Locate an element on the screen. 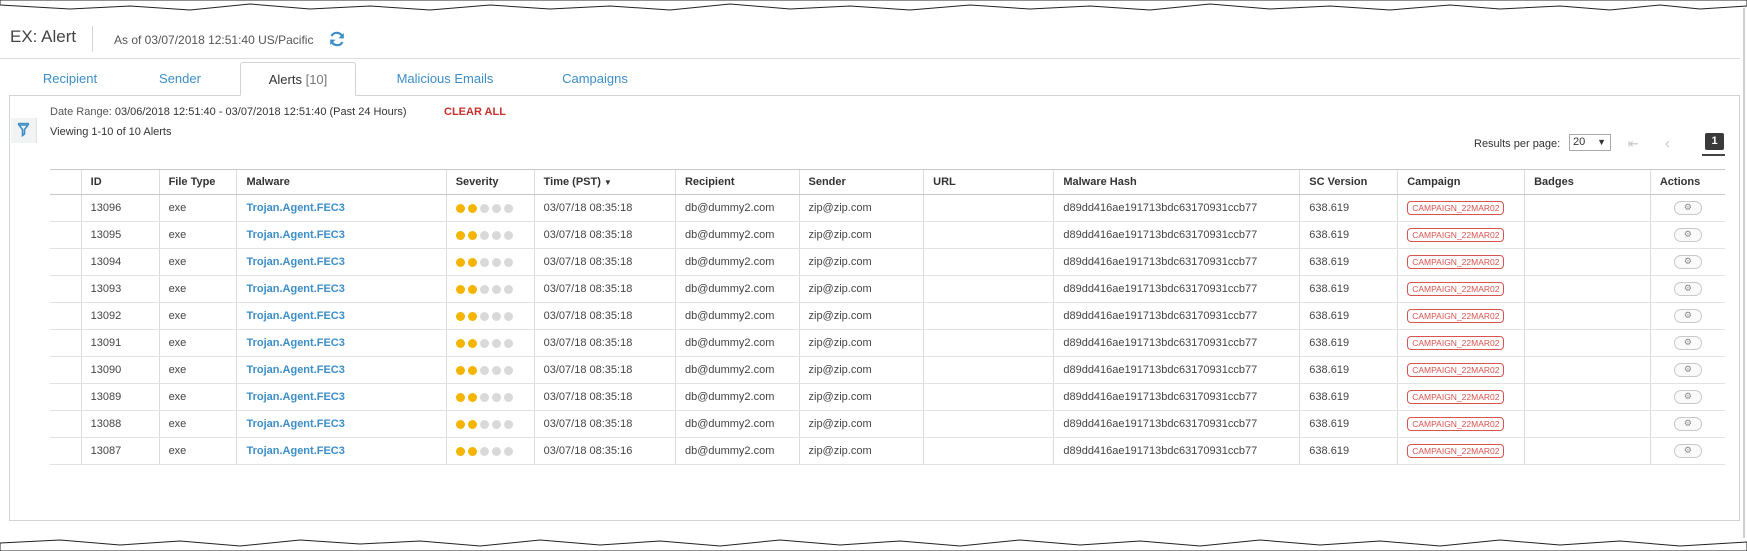 Image resolution: width=1747 pixels, height=551 pixels. tab-recipient: Recipient is located at coordinates (70, 78).